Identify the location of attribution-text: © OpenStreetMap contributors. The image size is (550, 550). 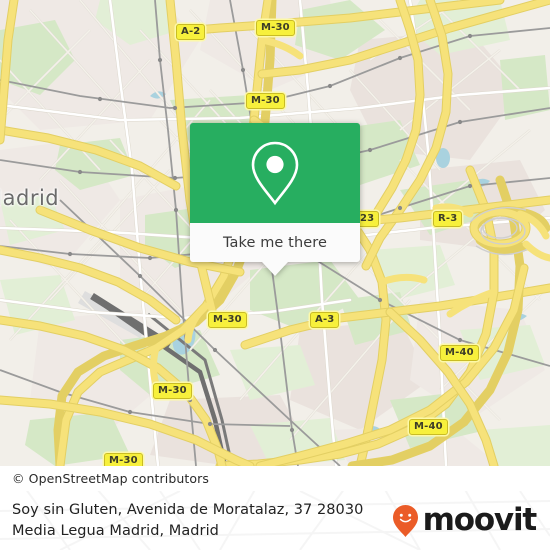
(104, 478).